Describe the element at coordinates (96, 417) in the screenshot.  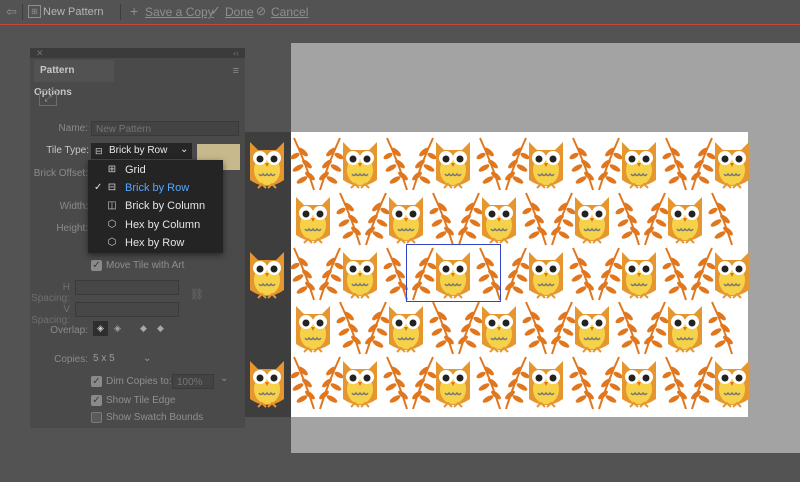
I see `show-swatch-bounds-checkbox` at that location.